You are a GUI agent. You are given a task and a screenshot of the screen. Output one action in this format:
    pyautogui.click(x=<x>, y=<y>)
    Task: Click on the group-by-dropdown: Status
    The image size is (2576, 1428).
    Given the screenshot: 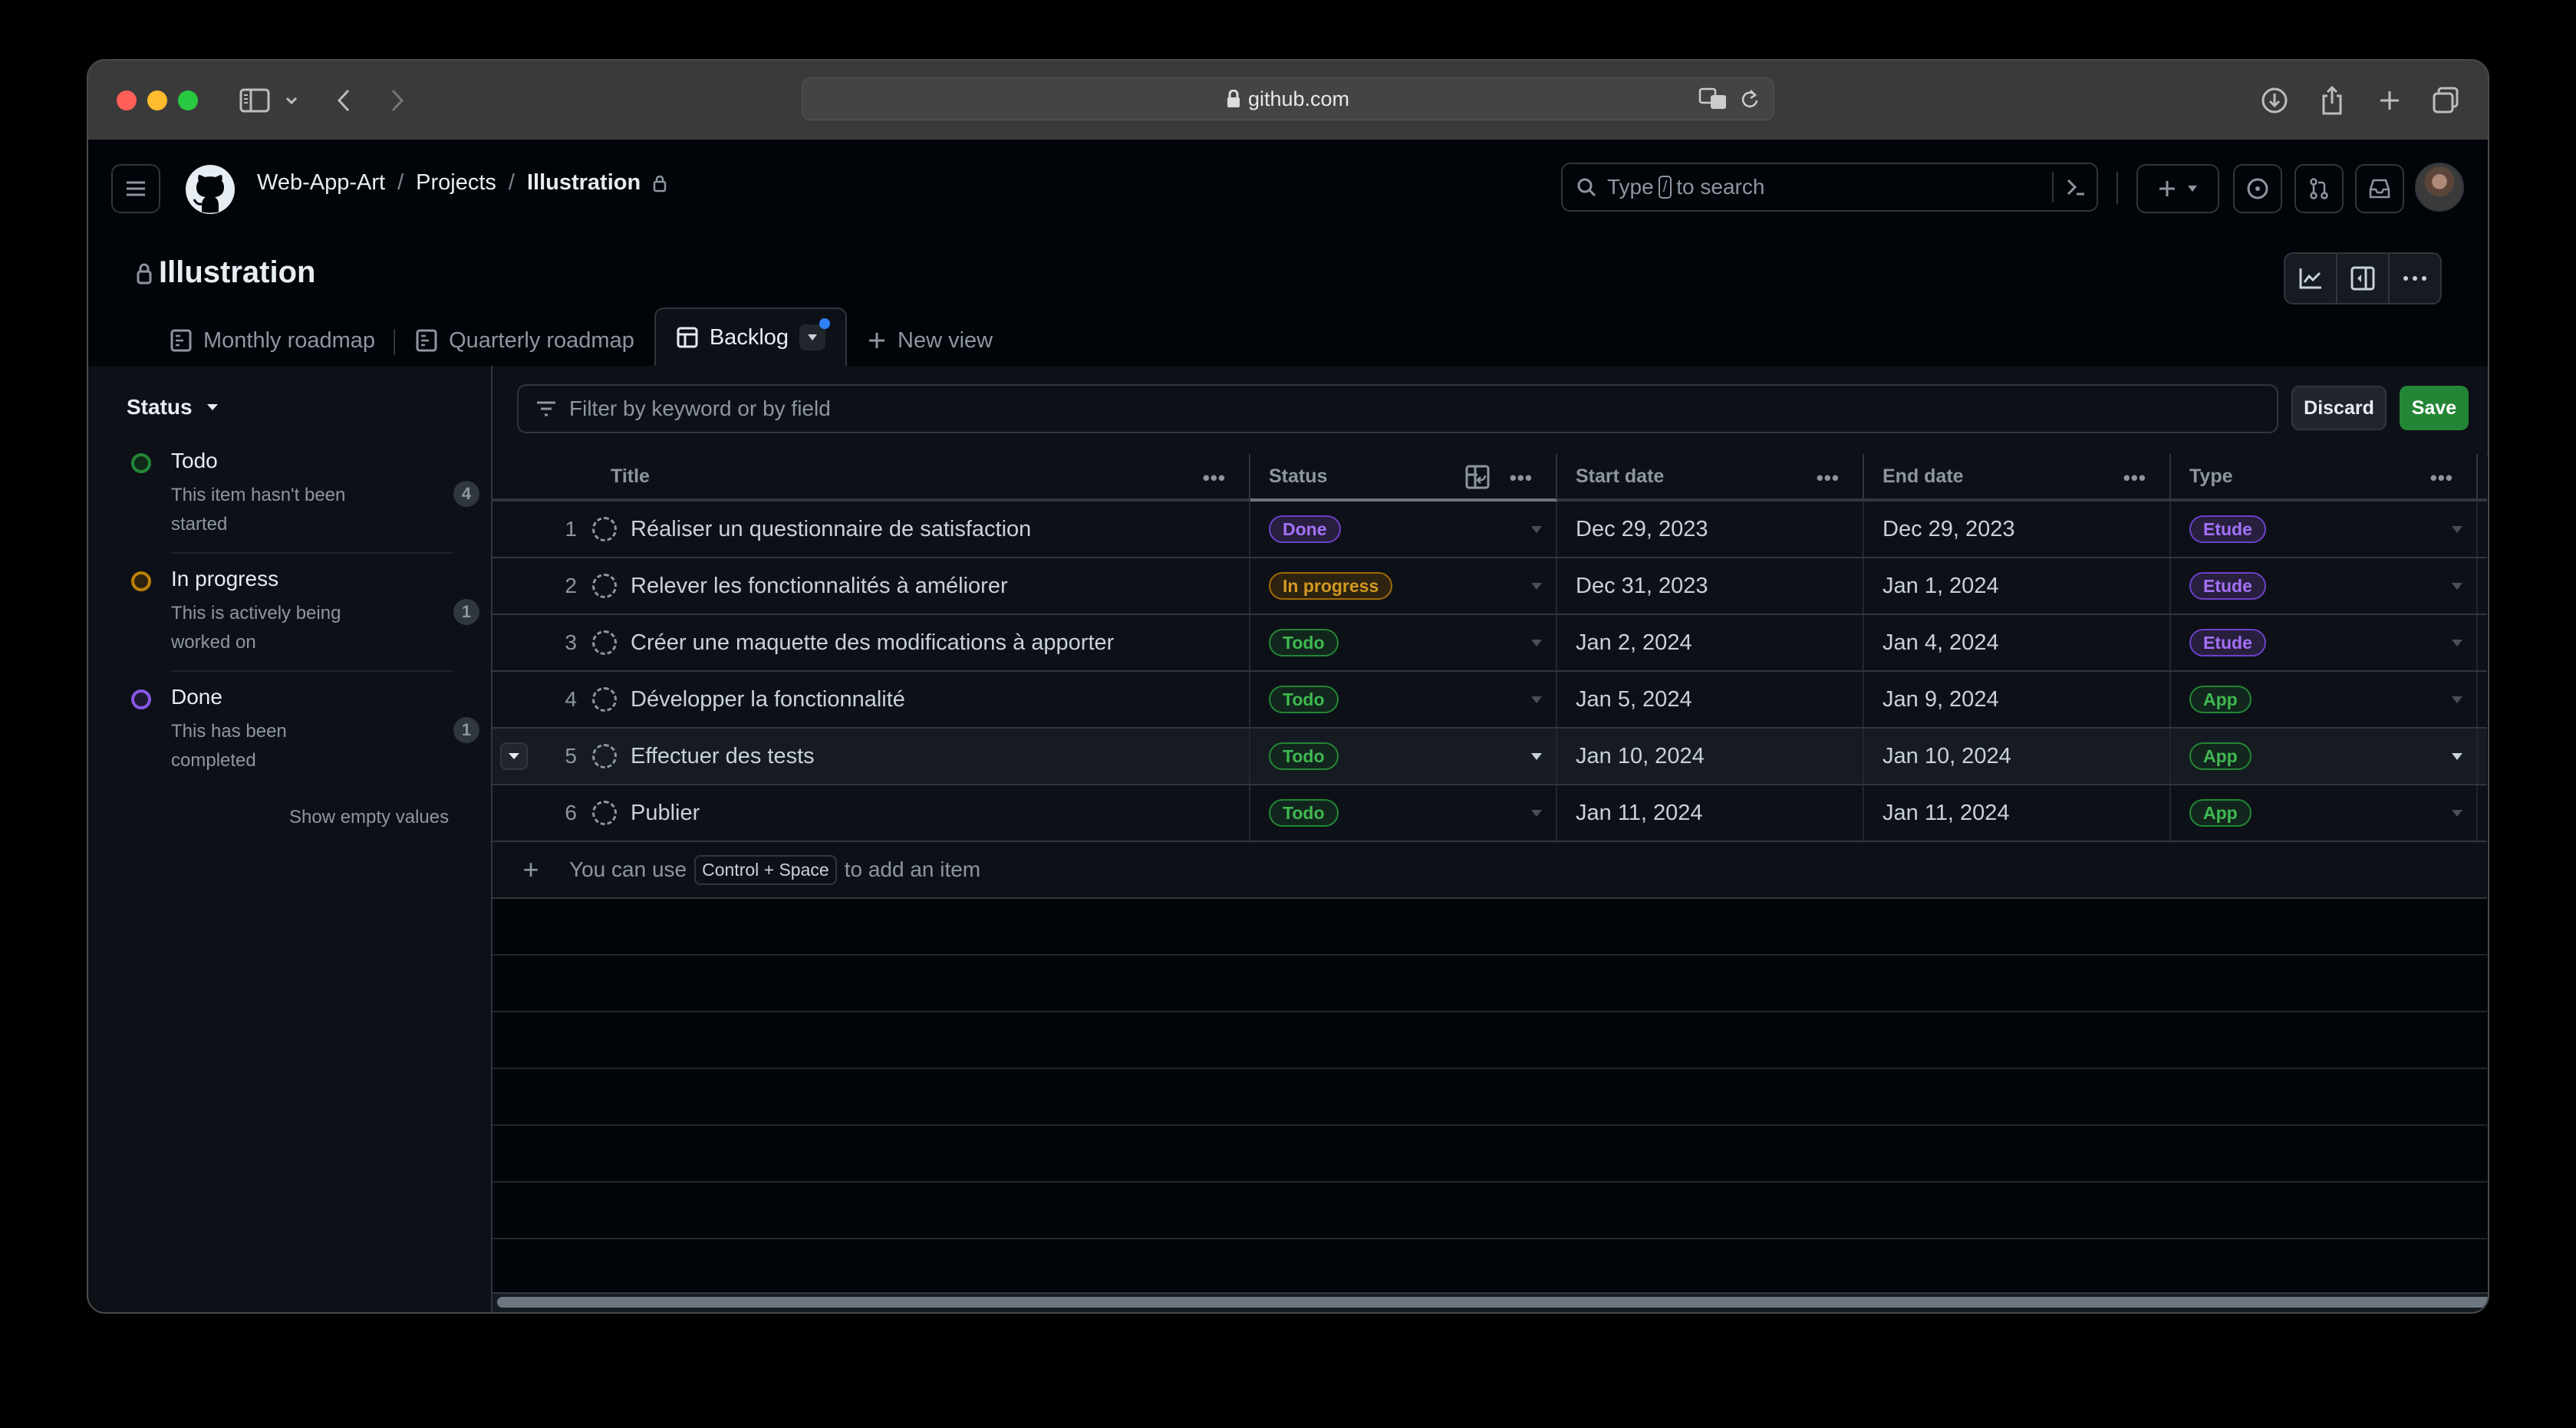 What is the action you would take?
    pyautogui.click(x=173, y=407)
    